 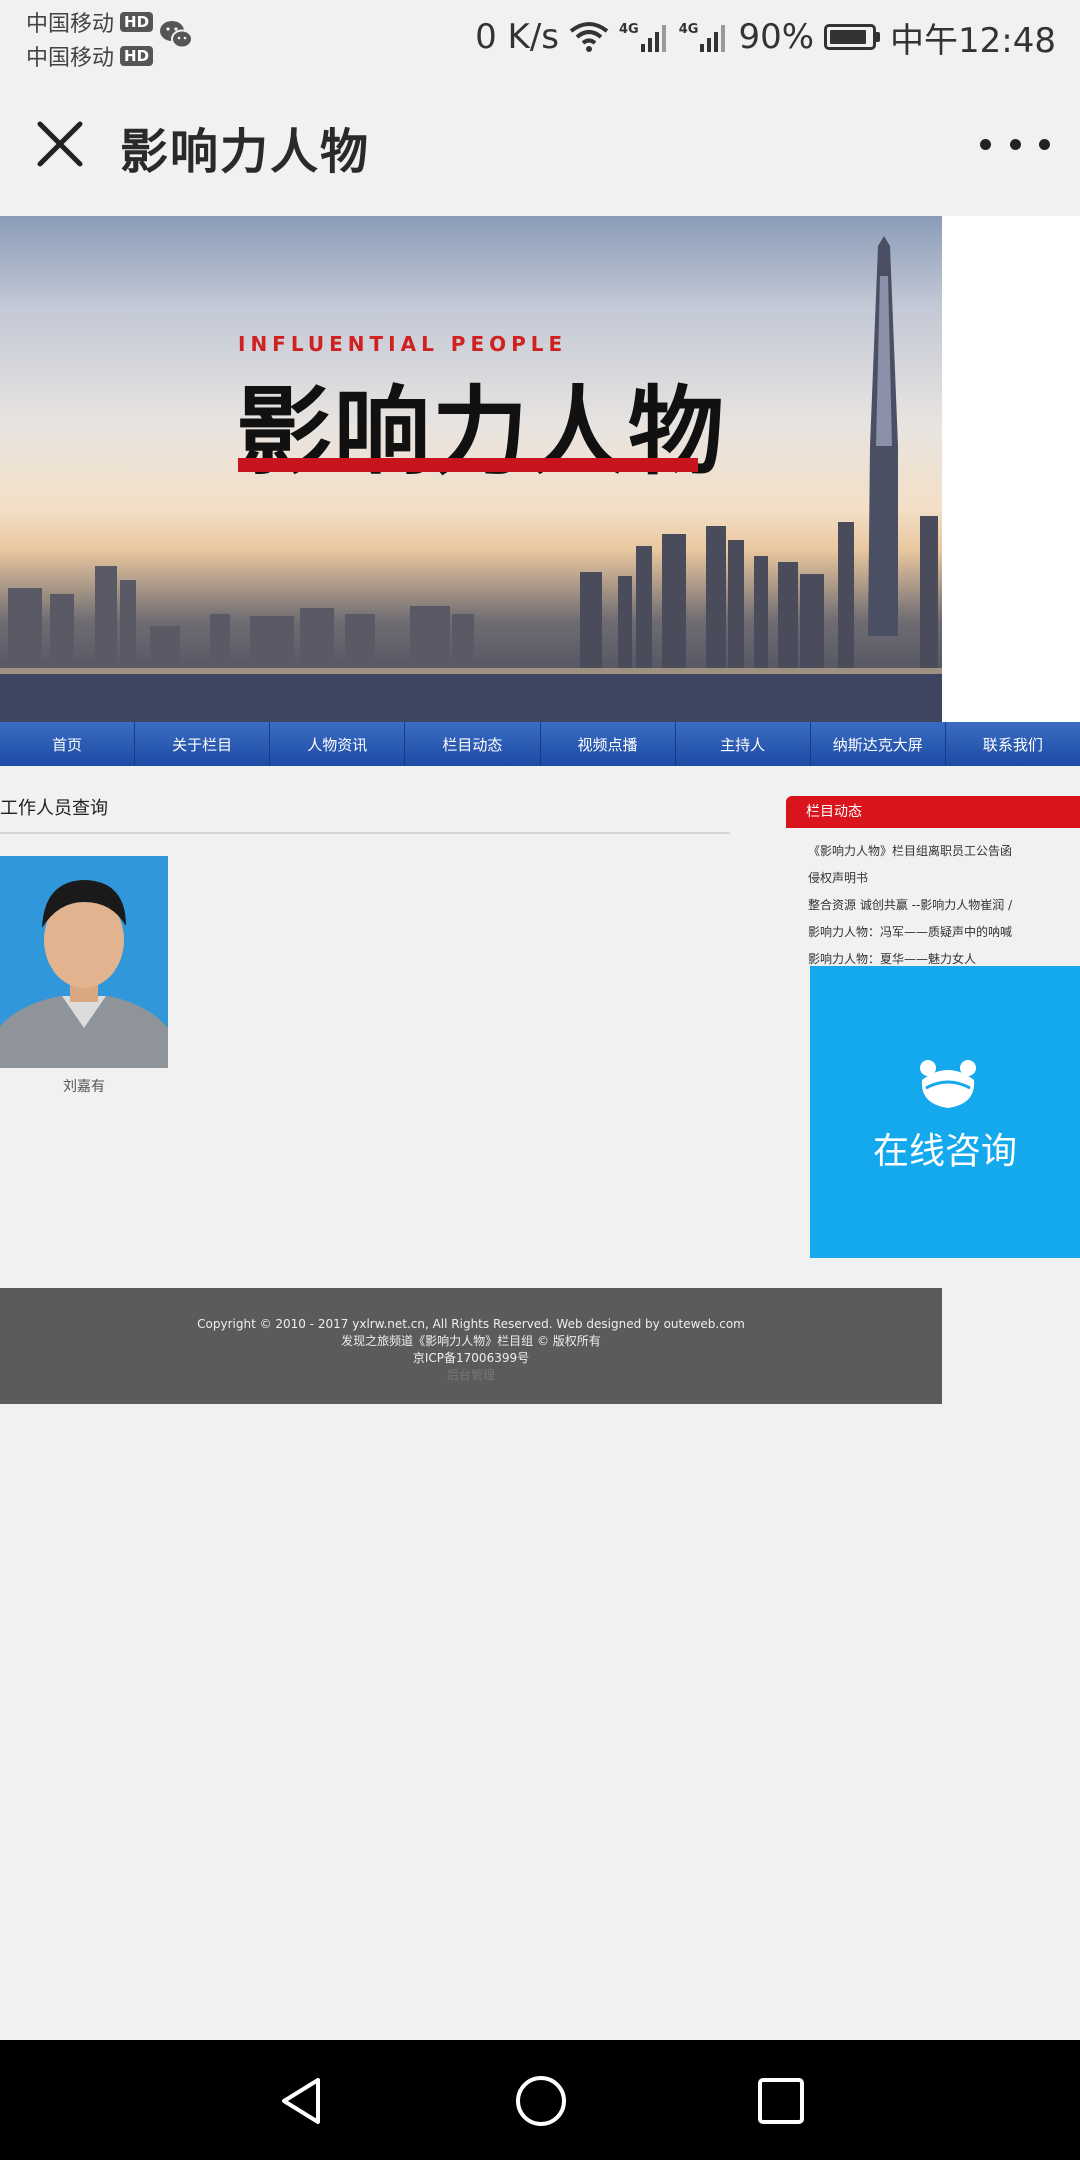 What do you see at coordinates (176, 35) in the screenshot?
I see `wechat-icon` at bounding box center [176, 35].